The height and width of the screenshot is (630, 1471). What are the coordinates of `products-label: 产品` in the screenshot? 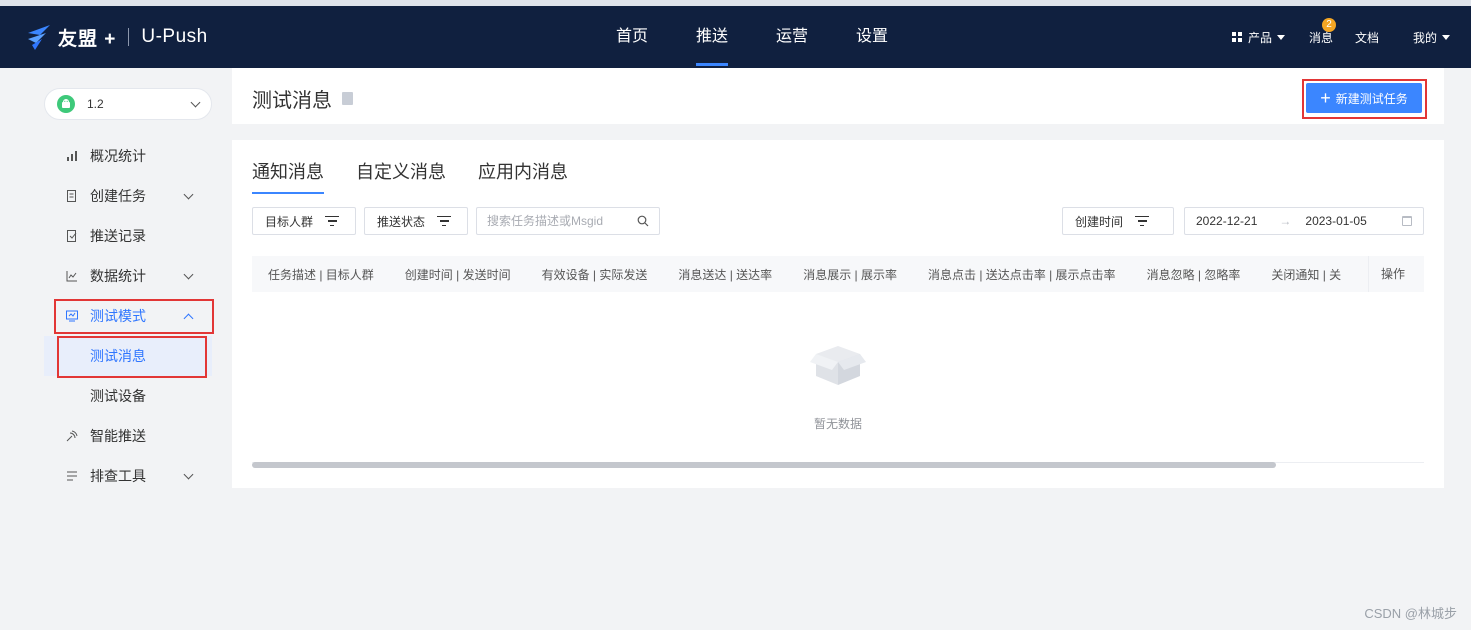 It's located at (1259, 37).